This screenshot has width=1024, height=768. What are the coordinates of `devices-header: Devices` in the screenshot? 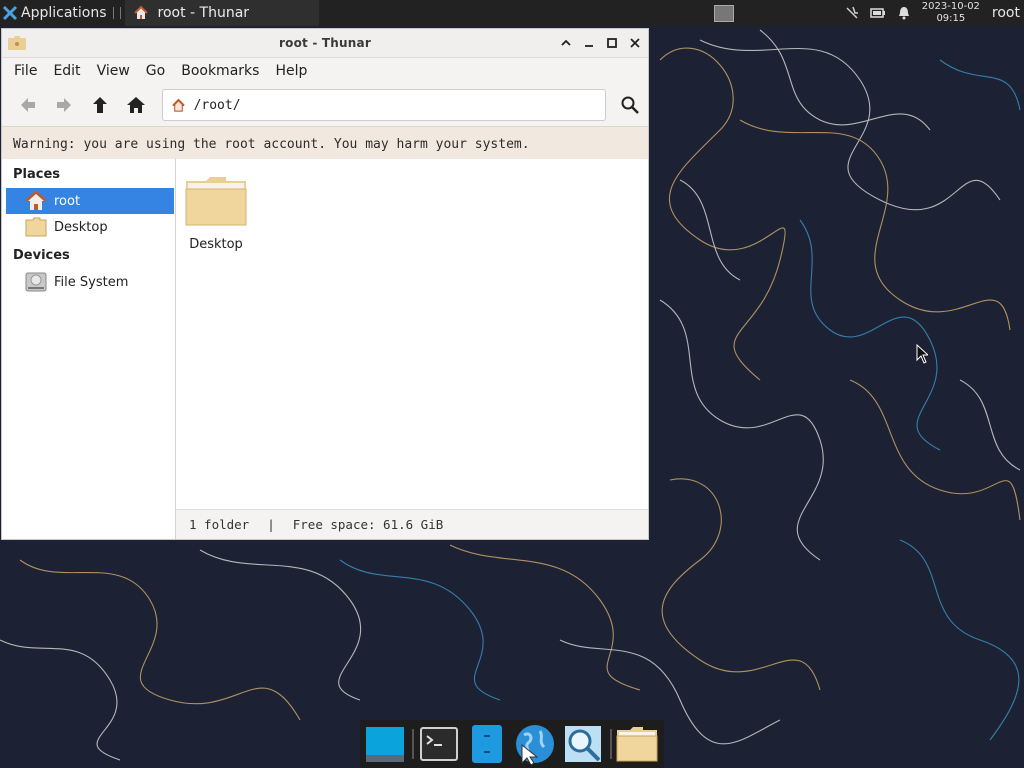 It's located at (41, 255).